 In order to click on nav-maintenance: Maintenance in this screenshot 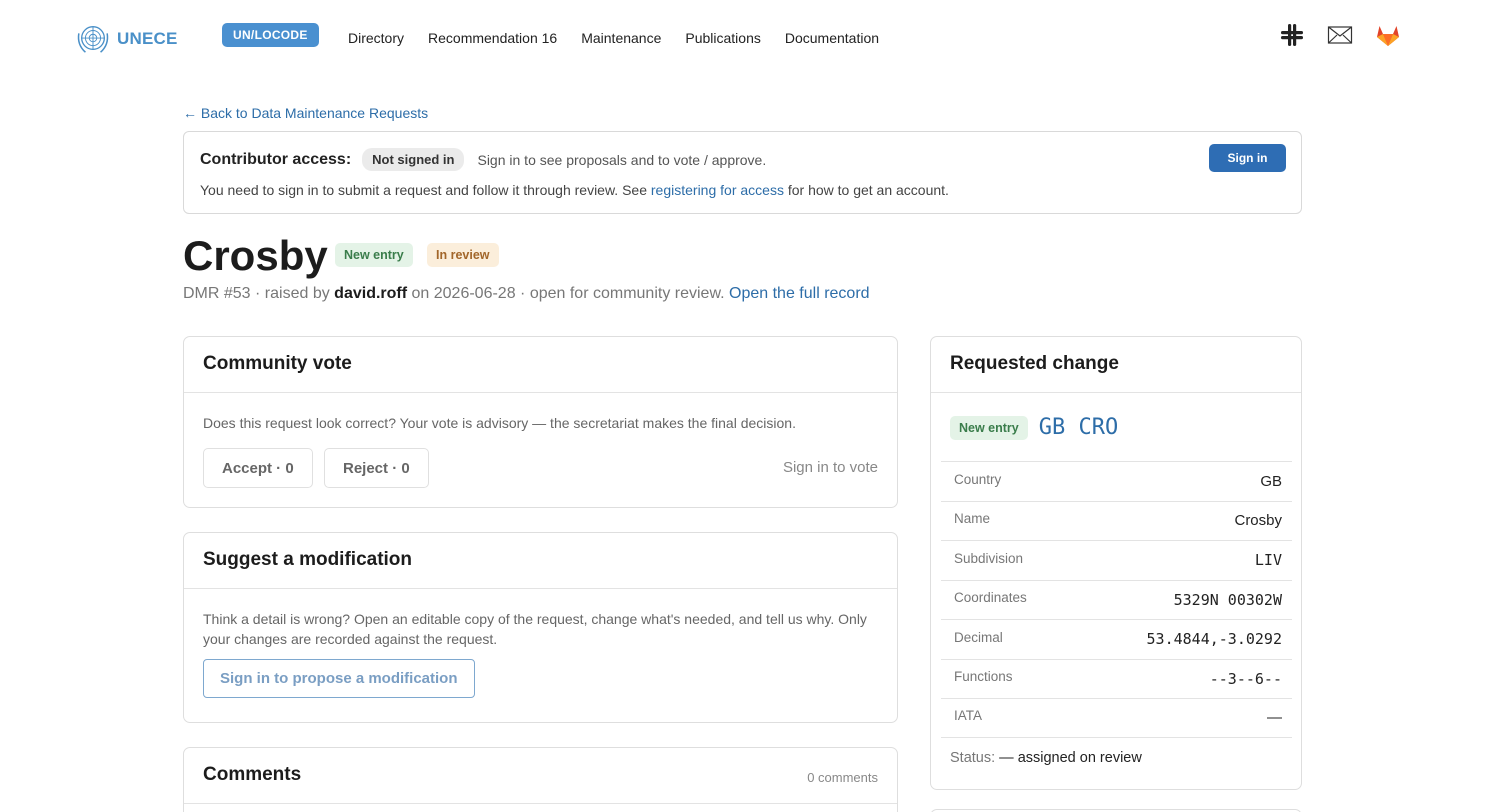, I will do `click(621, 38)`.